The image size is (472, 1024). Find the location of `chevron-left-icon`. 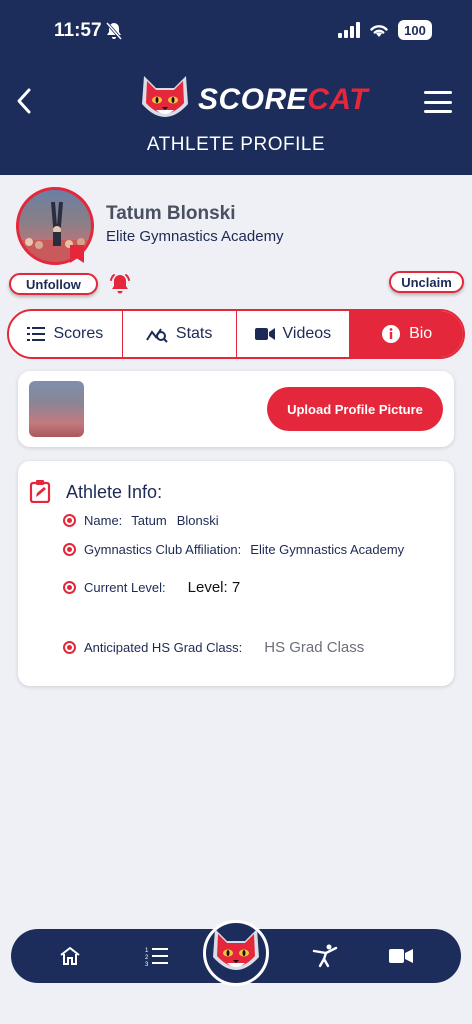

chevron-left-icon is located at coordinates (24, 101).